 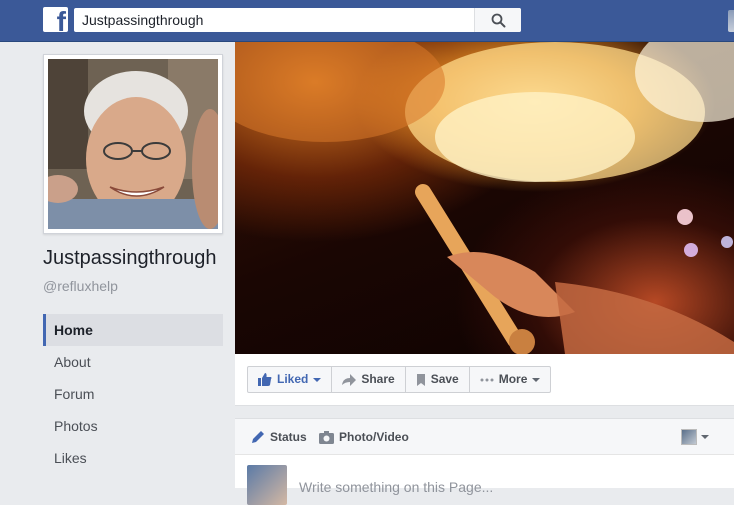 What do you see at coordinates (374, 437) in the screenshot?
I see `photo-video-label: Photo/Video` at bounding box center [374, 437].